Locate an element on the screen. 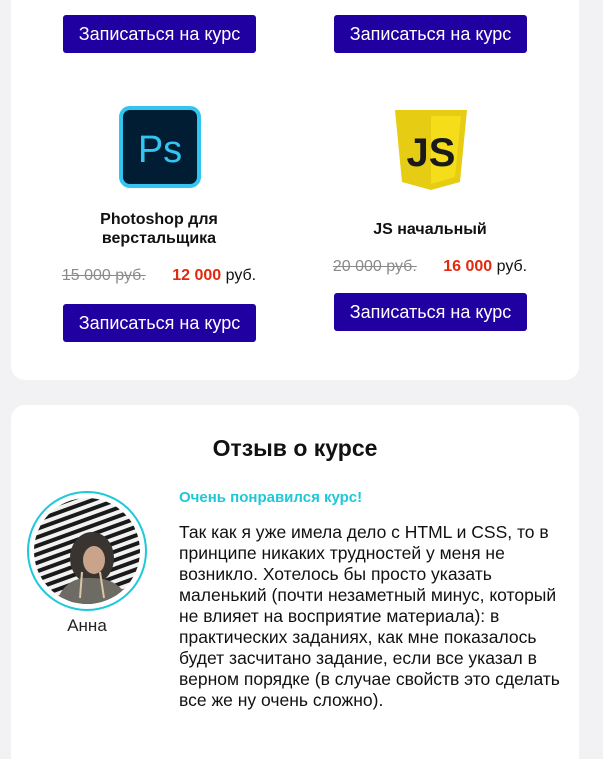  enroll-button-js: Записаться на курс is located at coordinates (430, 312).